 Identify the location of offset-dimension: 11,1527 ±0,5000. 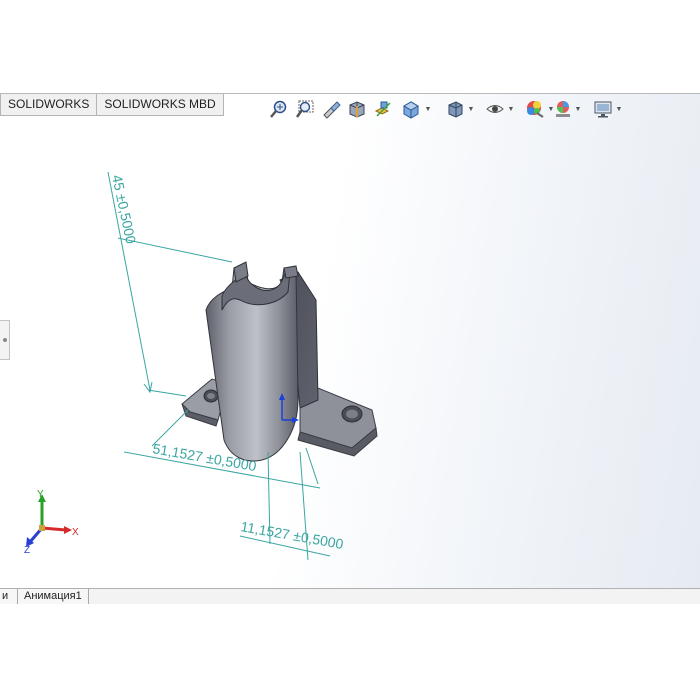
(291, 535).